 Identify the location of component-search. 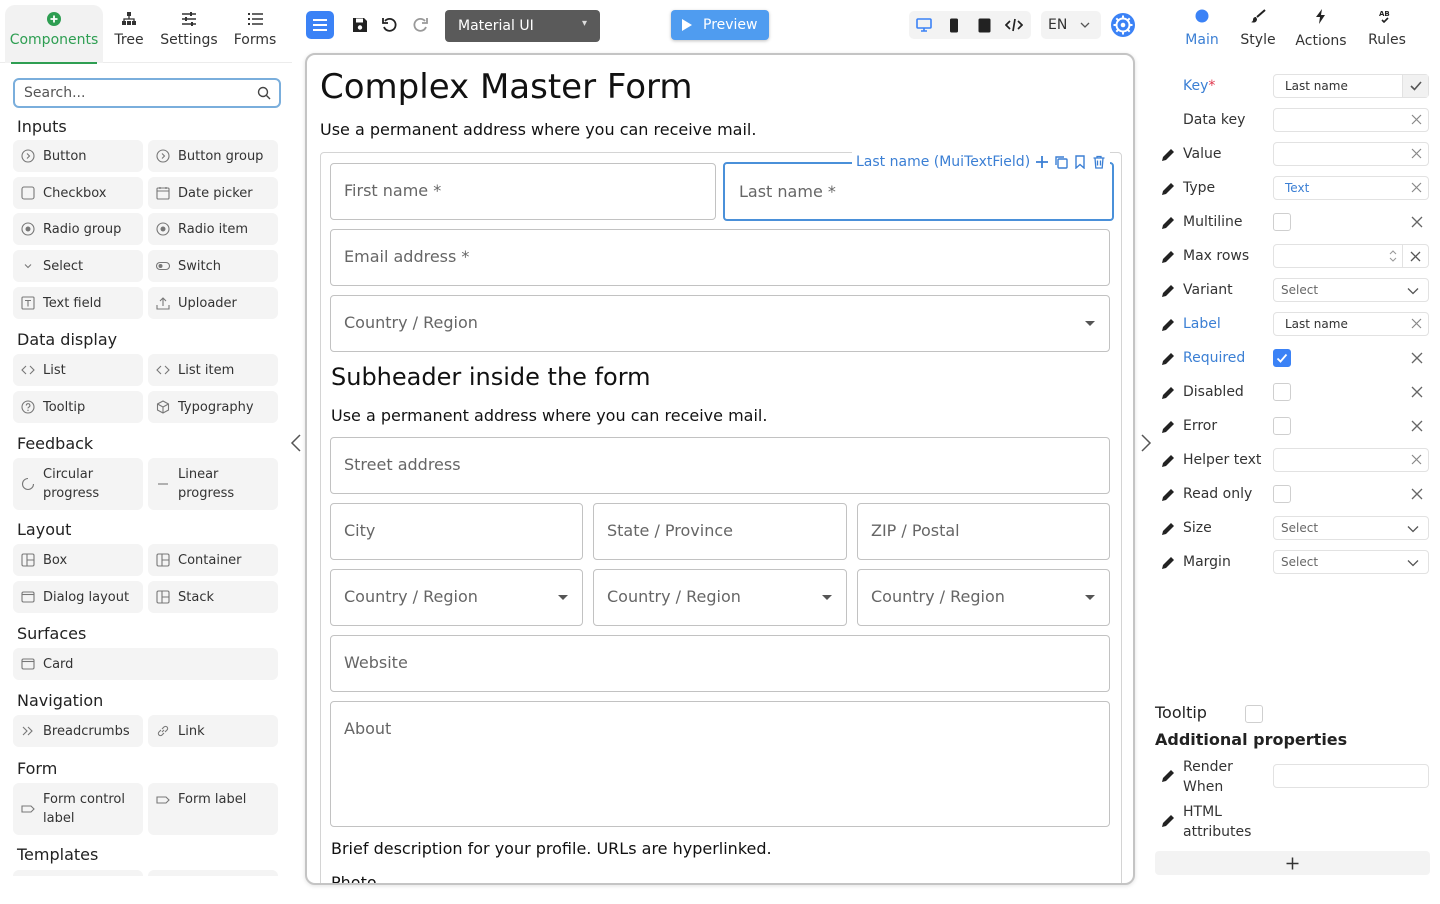
(147, 93).